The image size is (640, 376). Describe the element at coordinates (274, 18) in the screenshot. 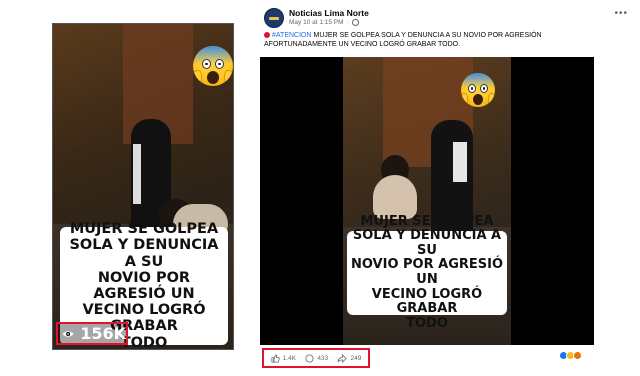

I see `page-avatar` at that location.